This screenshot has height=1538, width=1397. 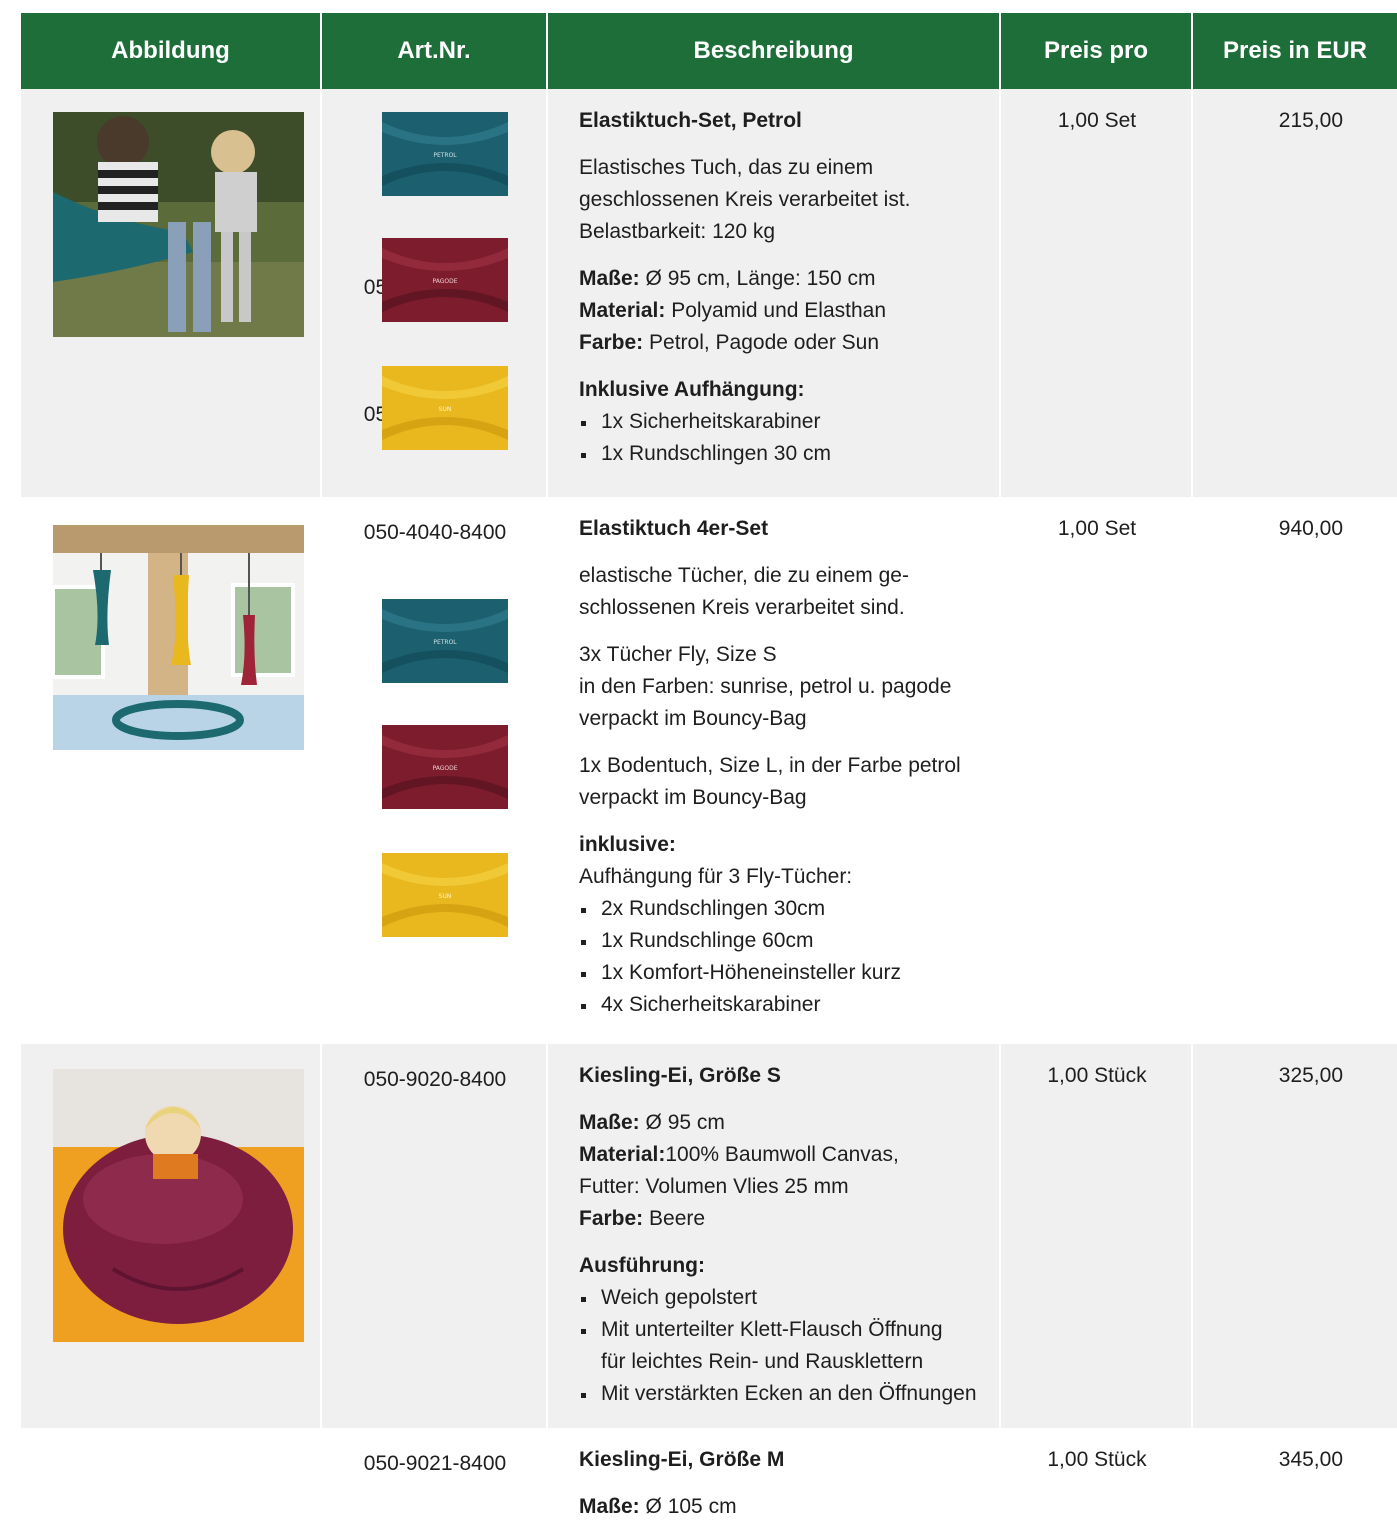 What do you see at coordinates (1295, 1473) in the screenshot?
I see `price-cell: 345,00` at bounding box center [1295, 1473].